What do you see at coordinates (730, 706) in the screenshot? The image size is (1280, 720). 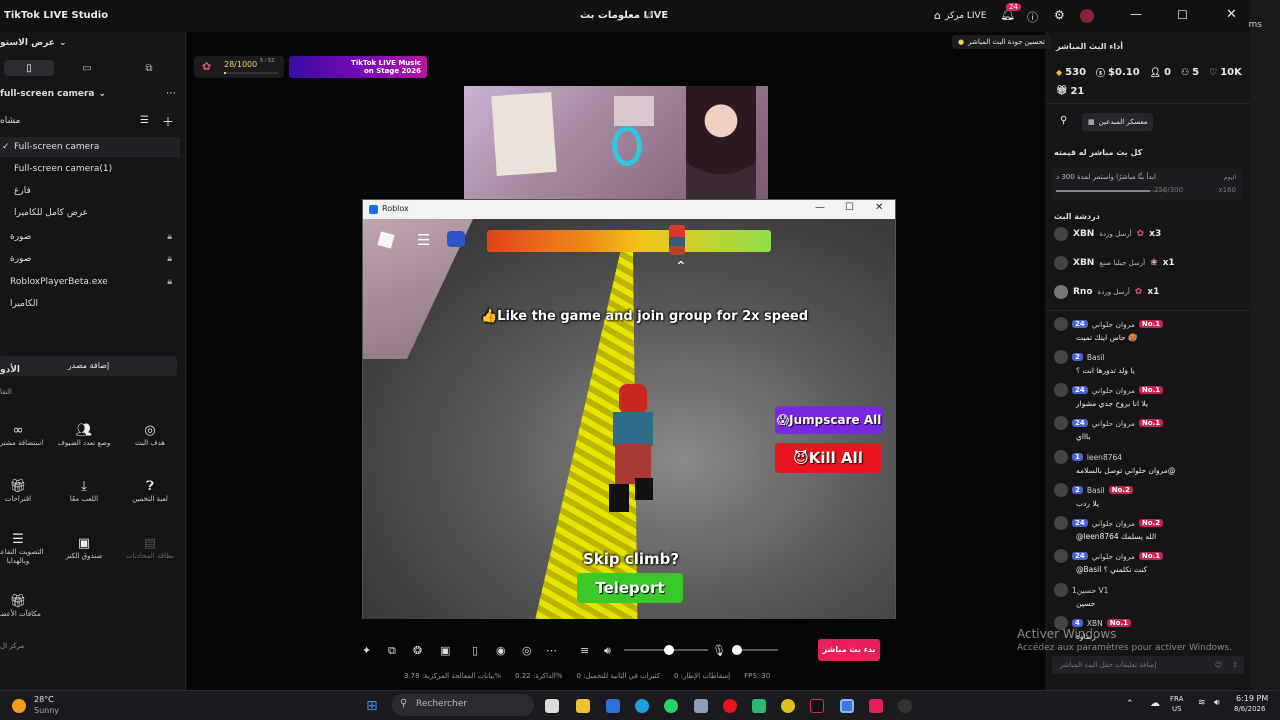 I see `opera-icon` at bounding box center [730, 706].